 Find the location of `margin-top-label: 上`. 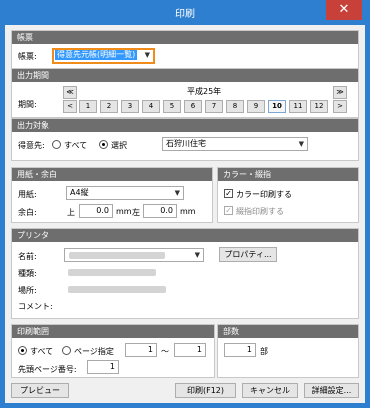

margin-top-label: 上 is located at coordinates (71, 212).